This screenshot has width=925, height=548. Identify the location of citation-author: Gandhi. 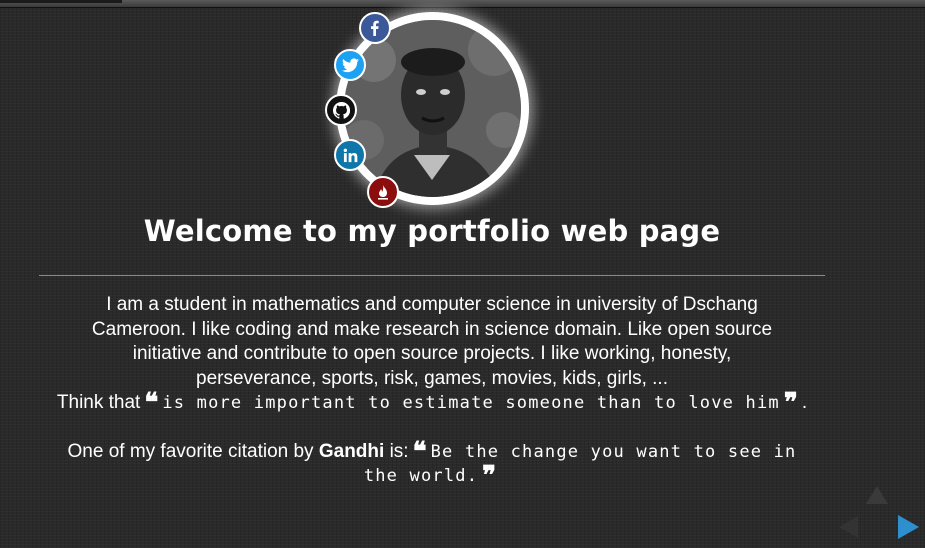
(351, 451).